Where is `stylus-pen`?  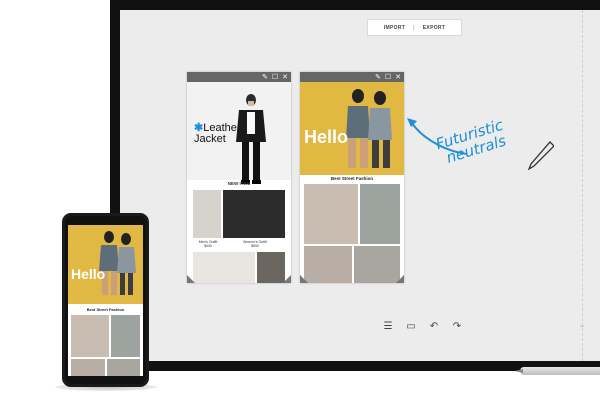
stylus-pen is located at coordinates (560, 371).